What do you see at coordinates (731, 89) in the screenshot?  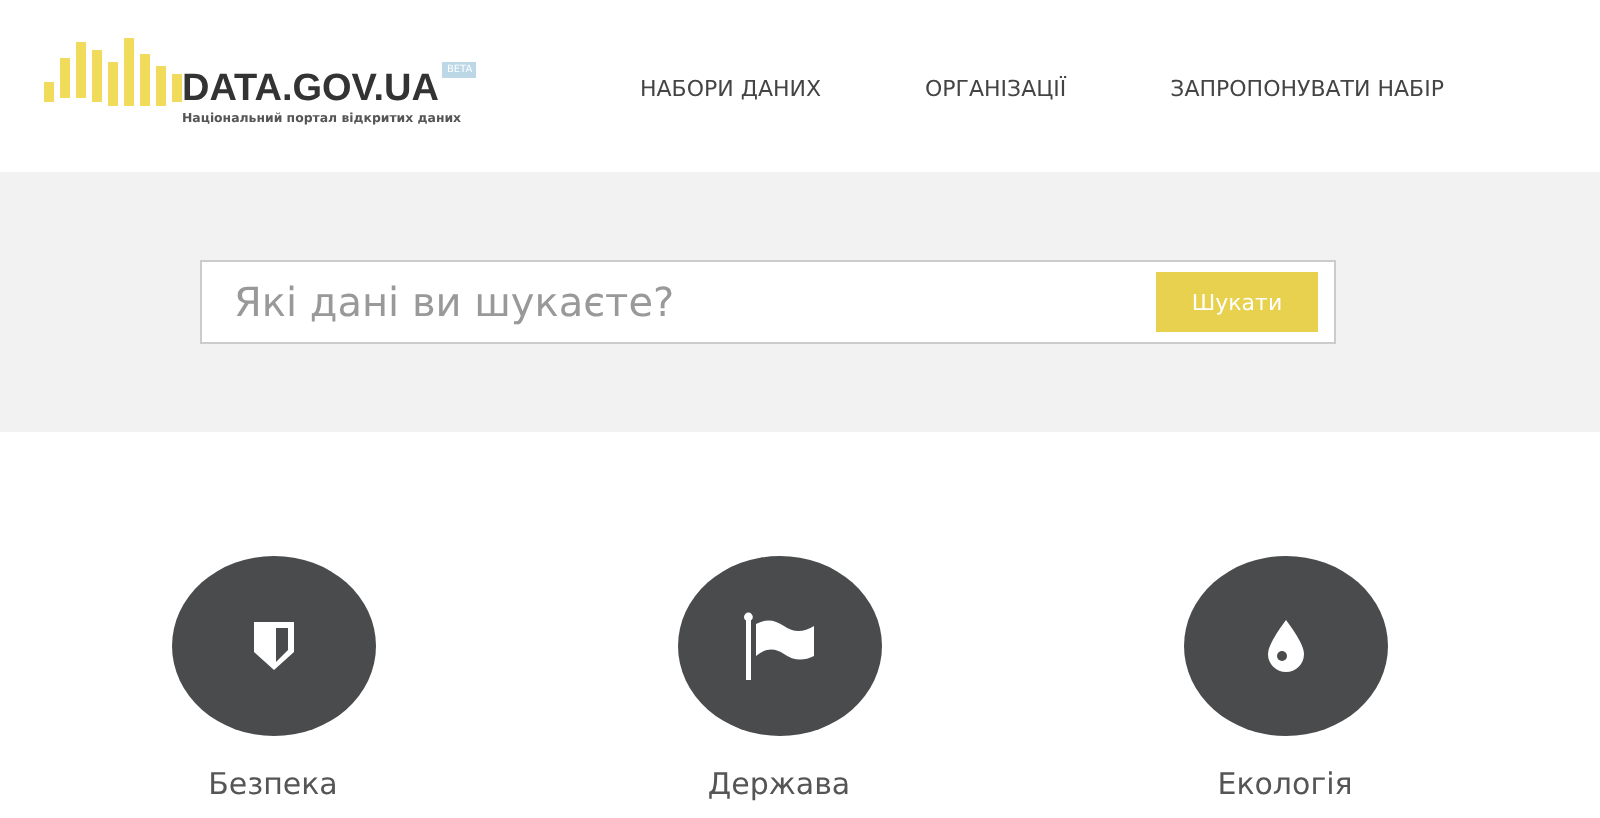 I see `nav-link: НАБОРИ ДАНИХ` at bounding box center [731, 89].